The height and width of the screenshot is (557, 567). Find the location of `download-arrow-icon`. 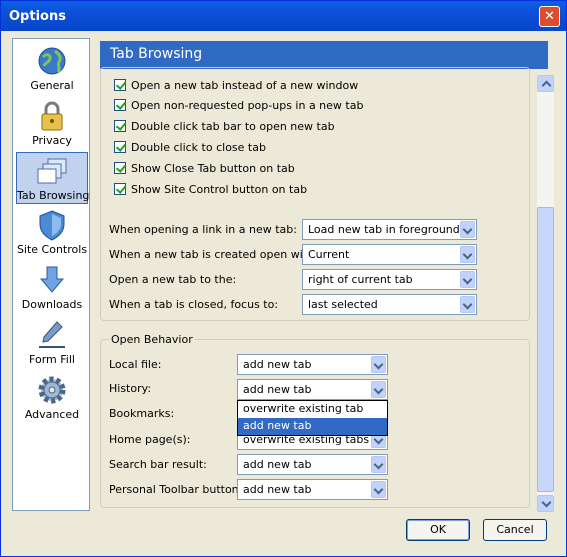

download-arrow-icon is located at coordinates (52, 279).